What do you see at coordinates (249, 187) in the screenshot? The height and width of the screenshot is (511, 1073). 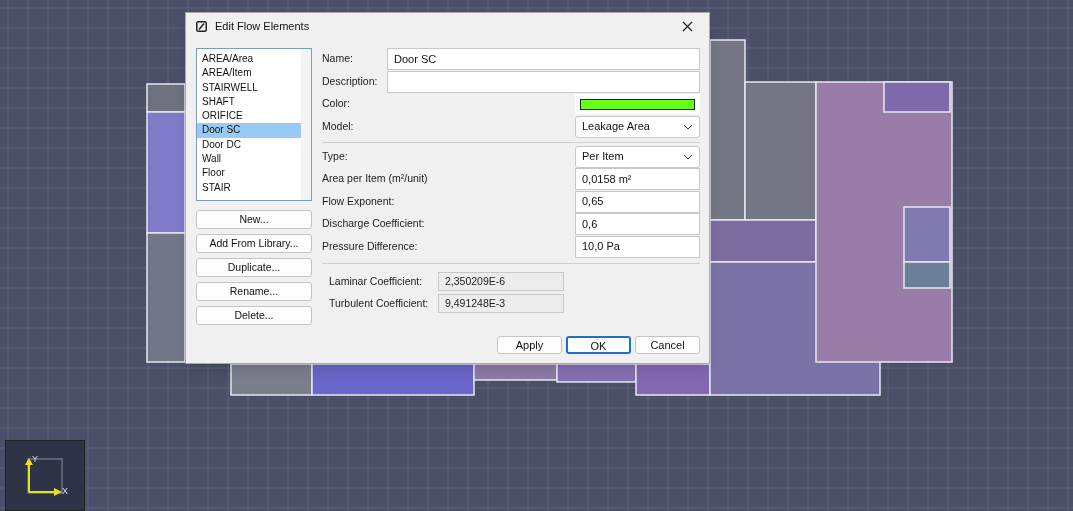 I see `list-item: STAIR` at bounding box center [249, 187].